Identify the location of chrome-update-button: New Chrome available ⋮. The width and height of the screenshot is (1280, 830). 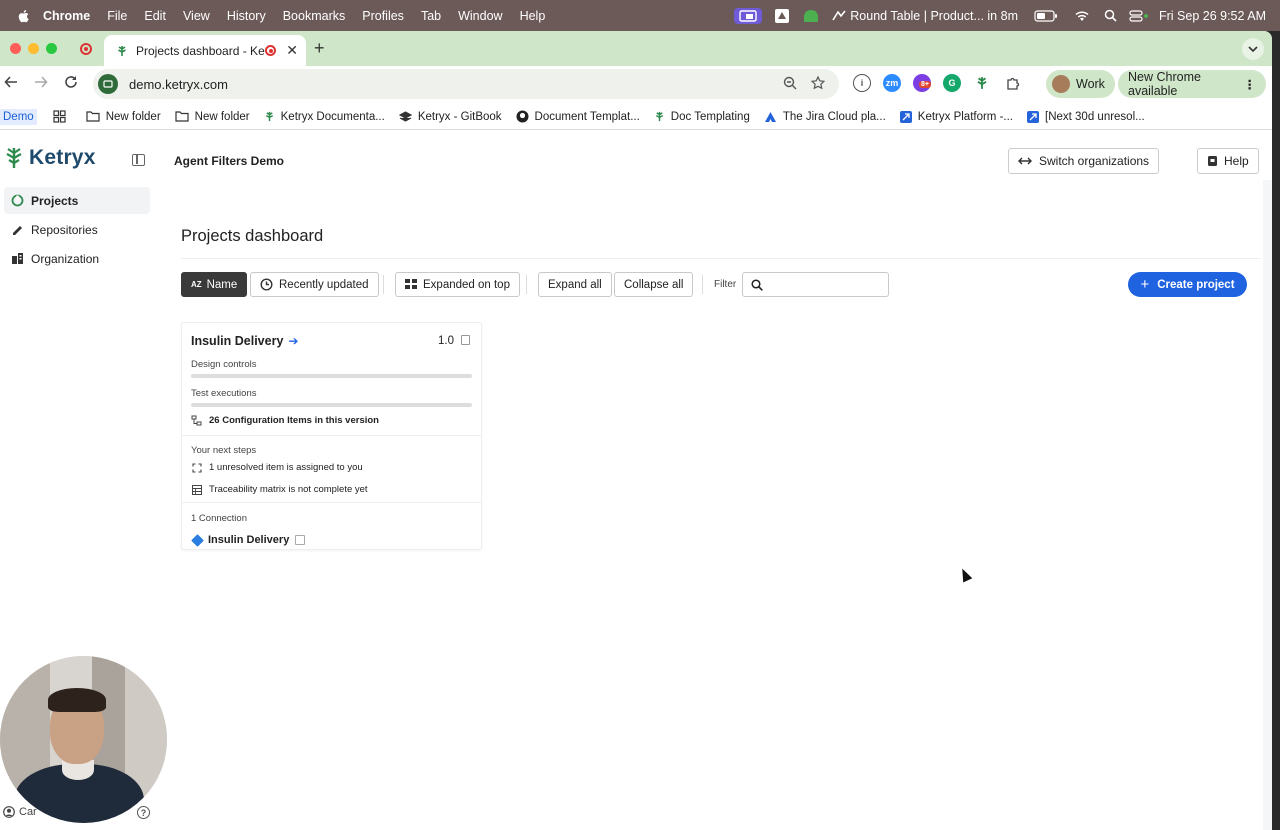
(1192, 84).